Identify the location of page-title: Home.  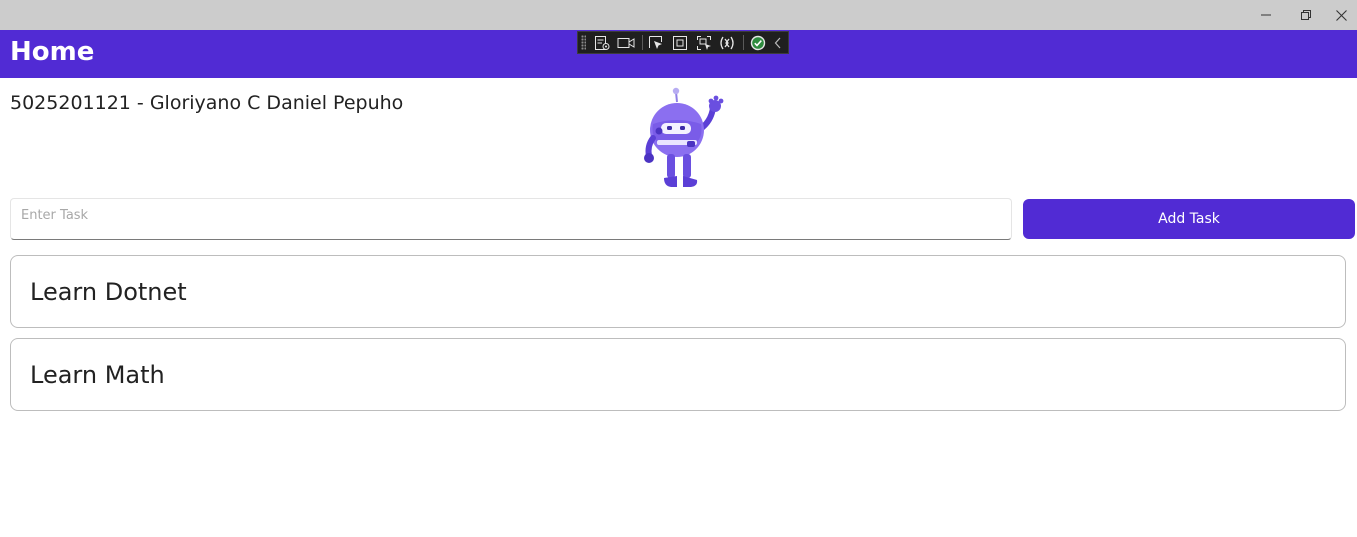
(52, 52).